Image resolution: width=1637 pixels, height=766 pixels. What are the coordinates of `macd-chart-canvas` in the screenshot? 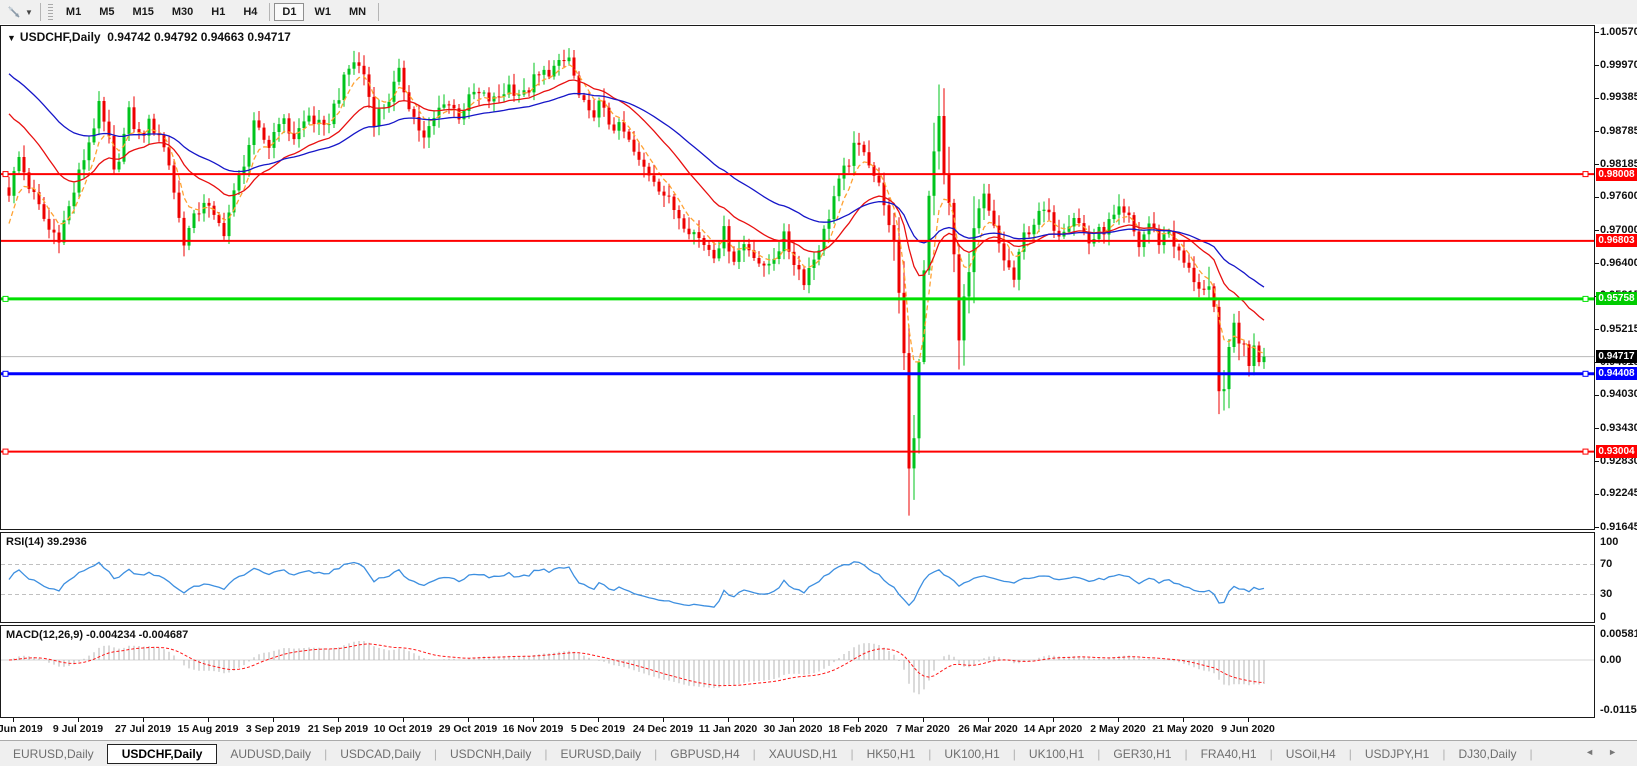 It's located at (797, 671).